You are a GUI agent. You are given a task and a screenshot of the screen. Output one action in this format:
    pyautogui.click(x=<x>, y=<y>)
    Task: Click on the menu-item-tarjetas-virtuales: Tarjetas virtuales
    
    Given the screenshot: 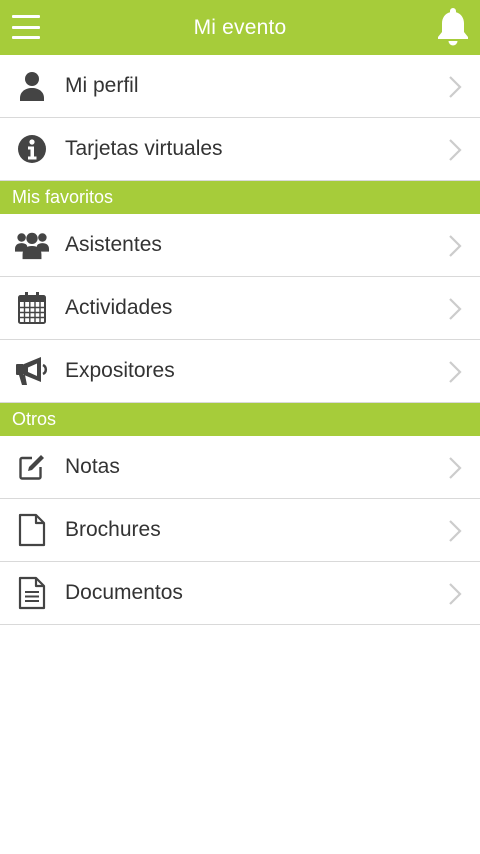 What is the action you would take?
    pyautogui.click(x=240, y=149)
    